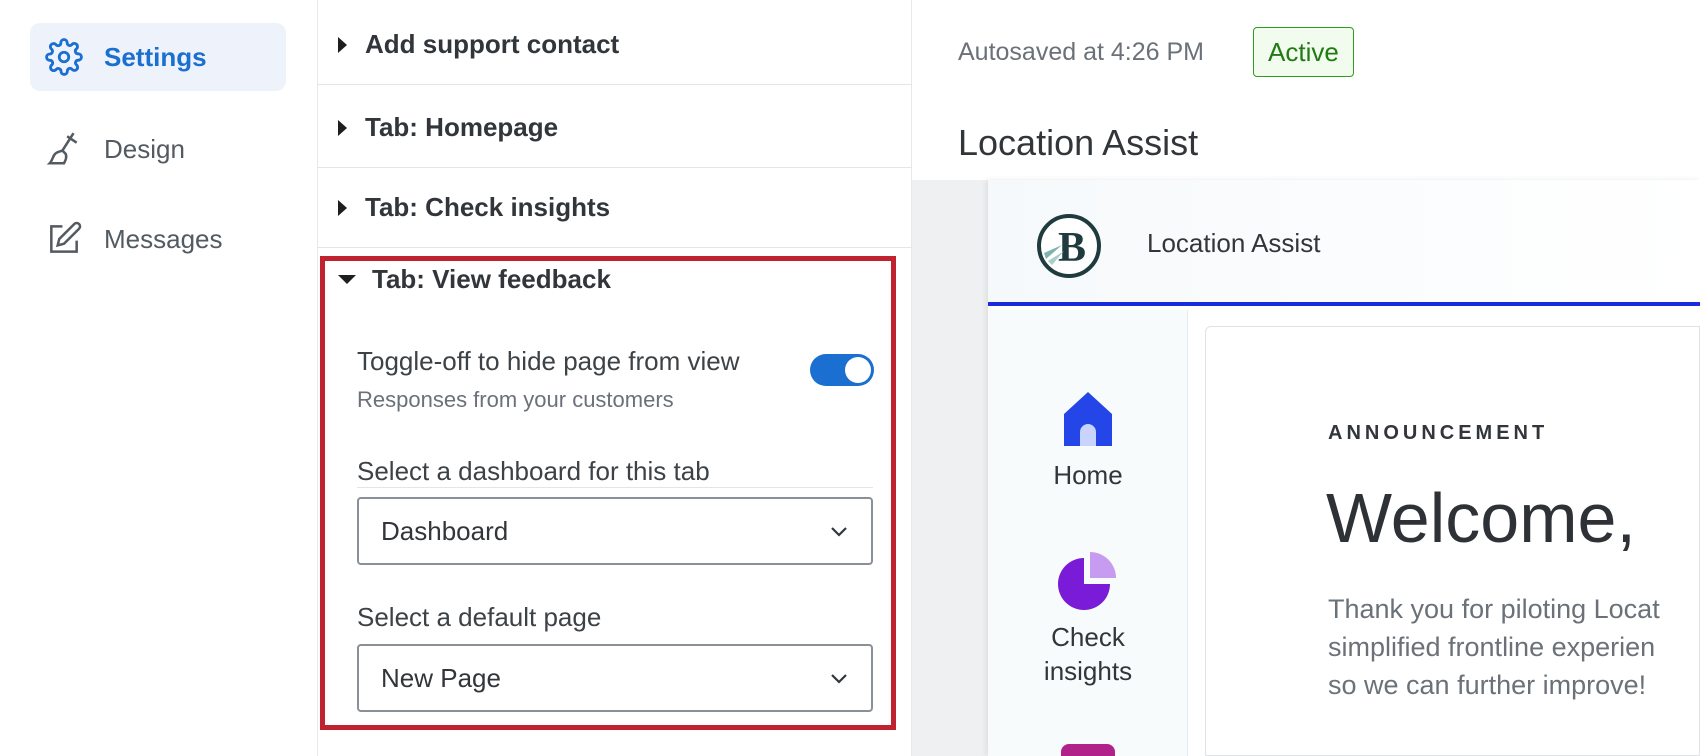 This screenshot has width=1700, height=756. Describe the element at coordinates (1088, 750) in the screenshot. I see `partial-nav-icon` at that location.